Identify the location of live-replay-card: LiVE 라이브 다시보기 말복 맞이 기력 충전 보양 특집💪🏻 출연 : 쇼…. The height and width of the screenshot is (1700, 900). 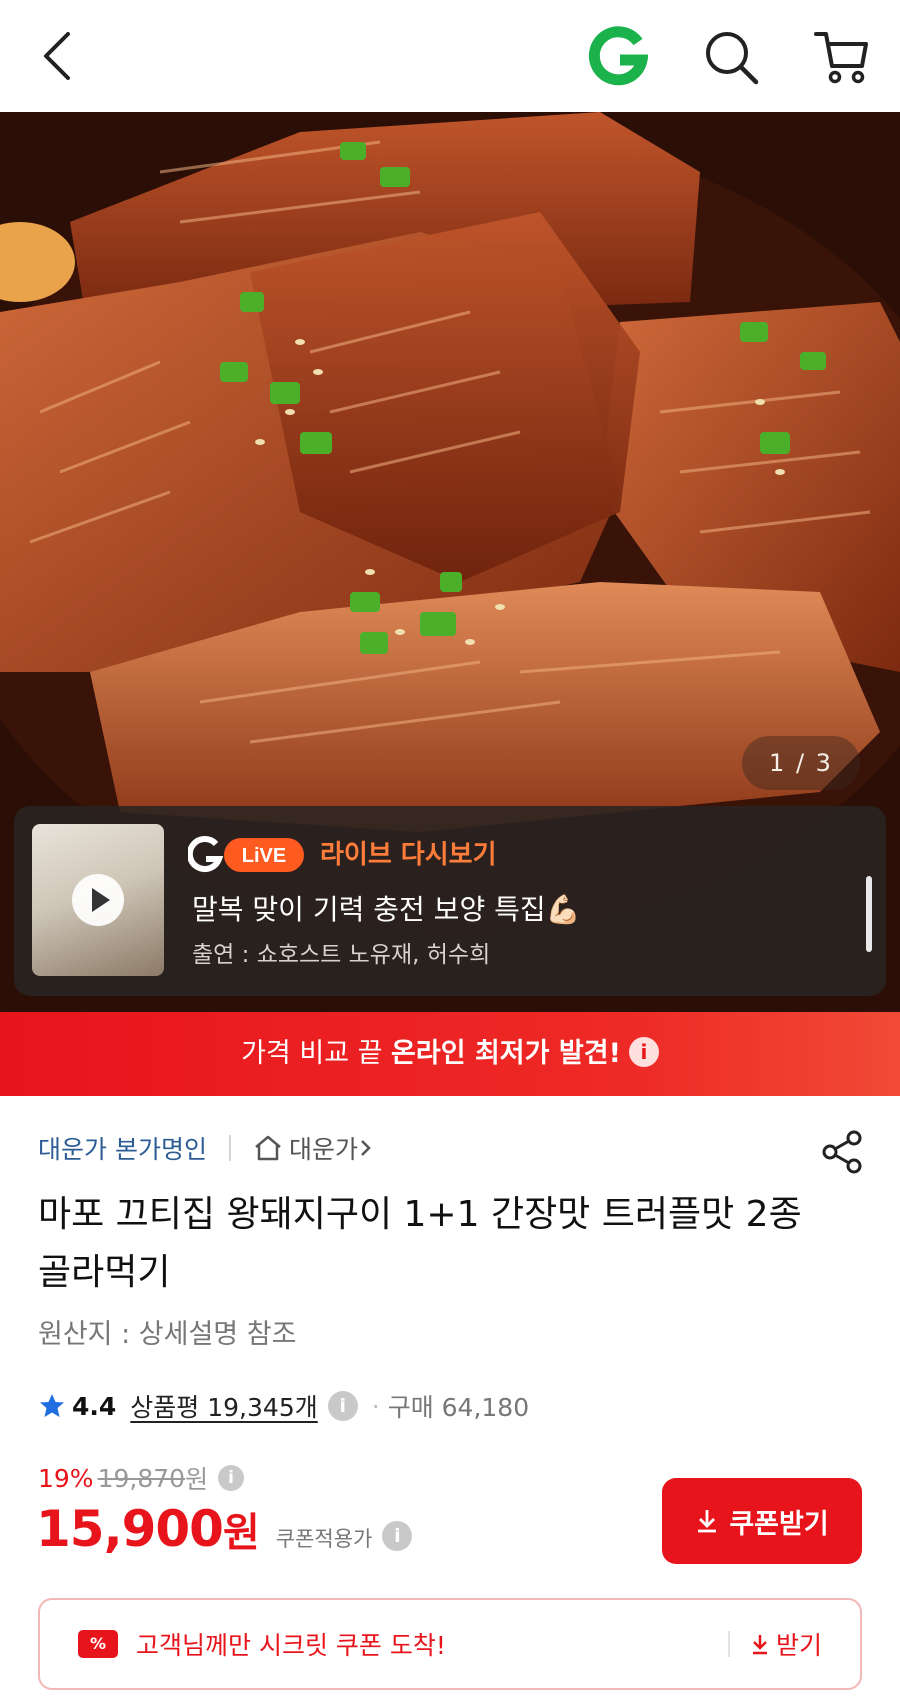
(450, 901).